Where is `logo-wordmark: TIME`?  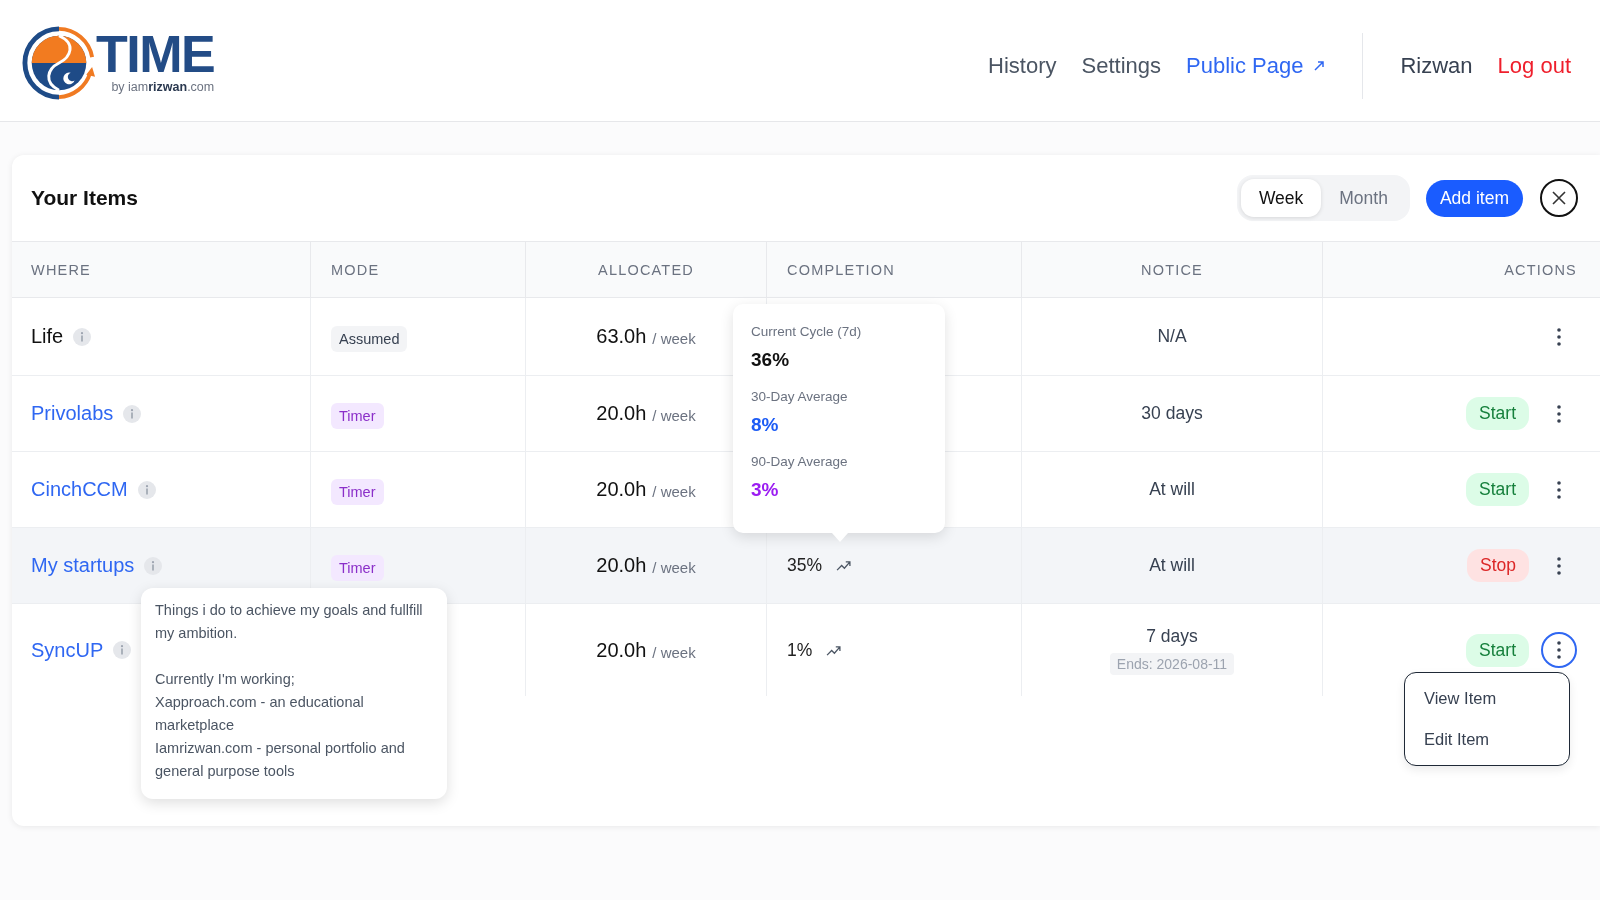 logo-wordmark: TIME is located at coordinates (155, 54).